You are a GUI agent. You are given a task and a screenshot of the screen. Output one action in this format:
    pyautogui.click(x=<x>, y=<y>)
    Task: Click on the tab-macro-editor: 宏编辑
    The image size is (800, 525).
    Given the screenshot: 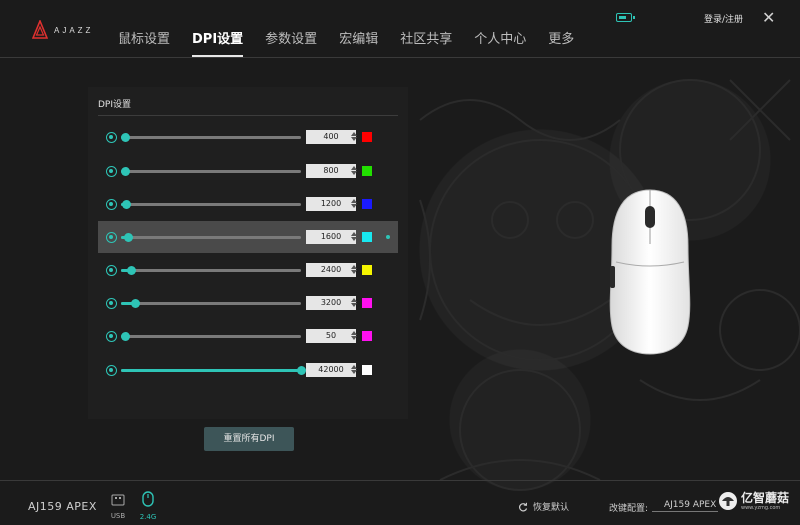 What is the action you would take?
    pyautogui.click(x=358, y=42)
    